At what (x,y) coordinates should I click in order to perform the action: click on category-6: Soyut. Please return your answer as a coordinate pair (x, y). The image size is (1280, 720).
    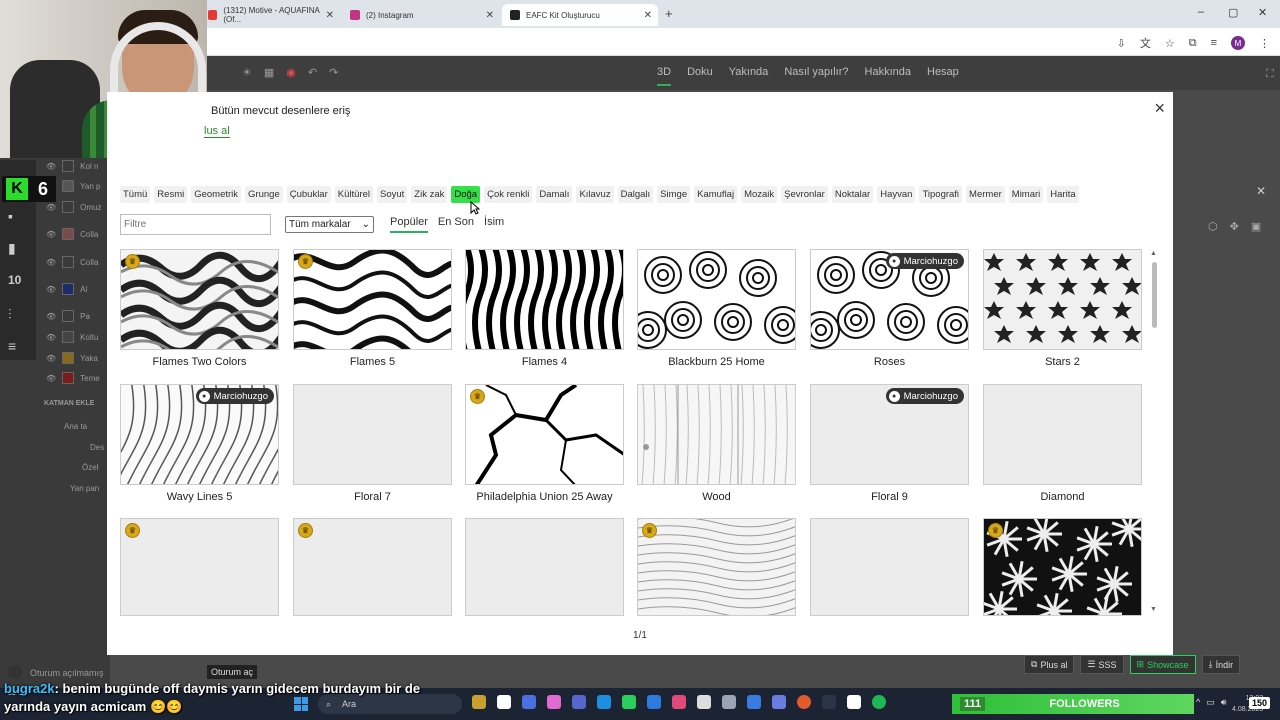
    Looking at the image, I should click on (392, 194).